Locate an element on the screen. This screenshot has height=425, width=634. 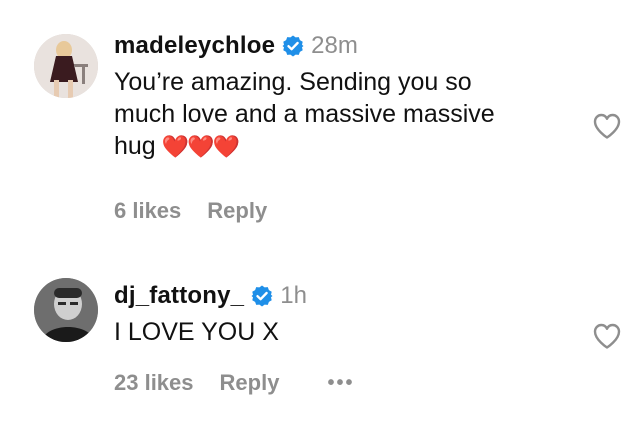
comment-time: 1h is located at coordinates (293, 296).